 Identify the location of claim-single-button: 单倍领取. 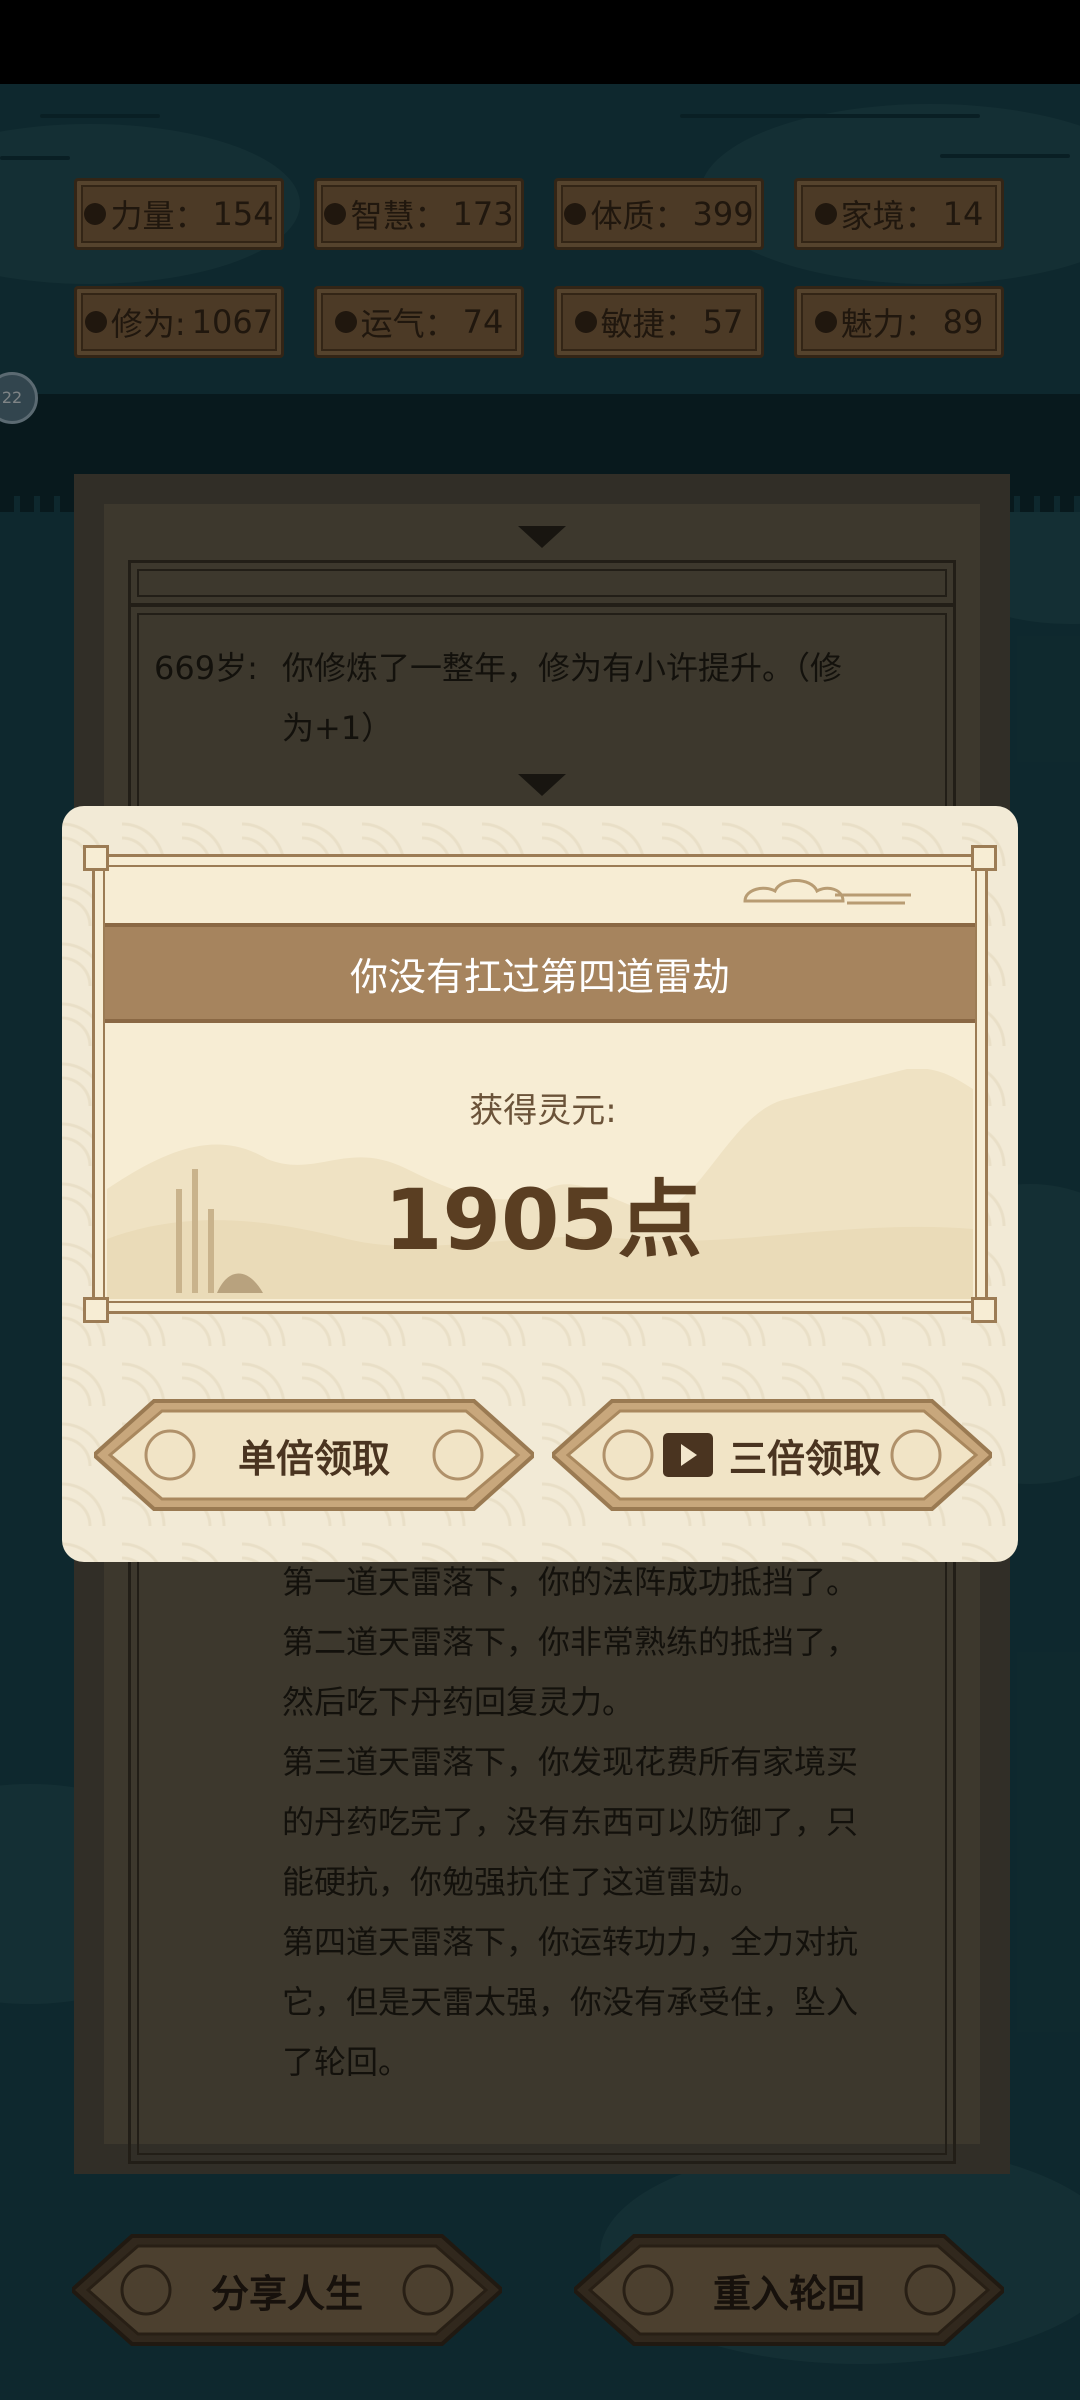
(314, 1455).